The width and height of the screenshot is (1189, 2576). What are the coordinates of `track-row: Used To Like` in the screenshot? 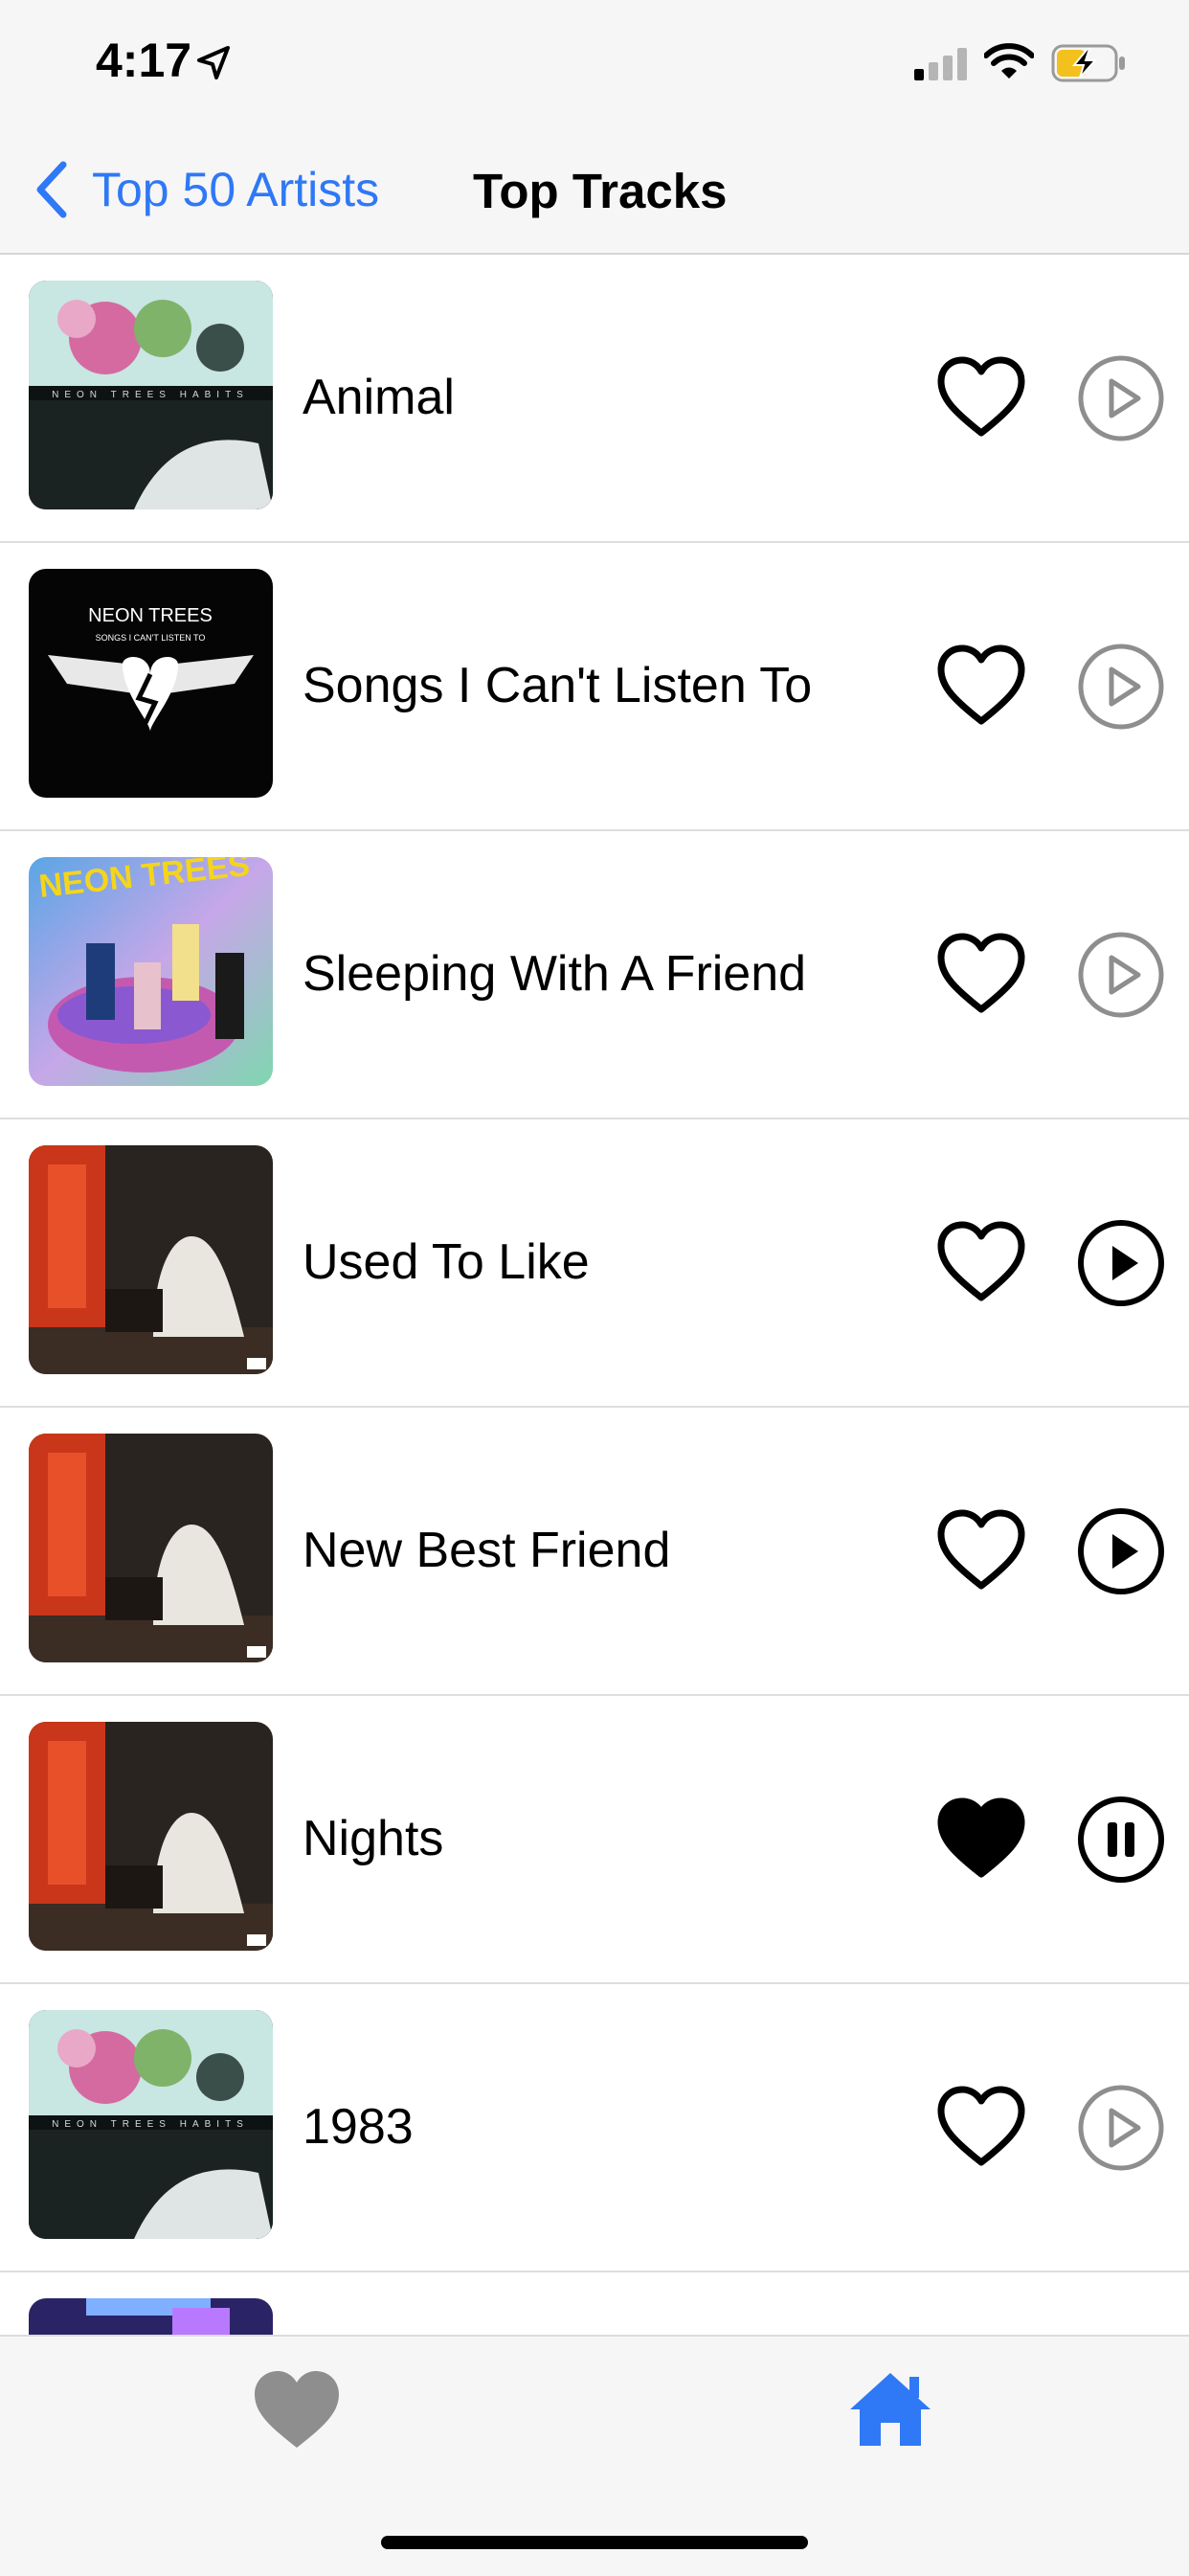 It's located at (594, 1263).